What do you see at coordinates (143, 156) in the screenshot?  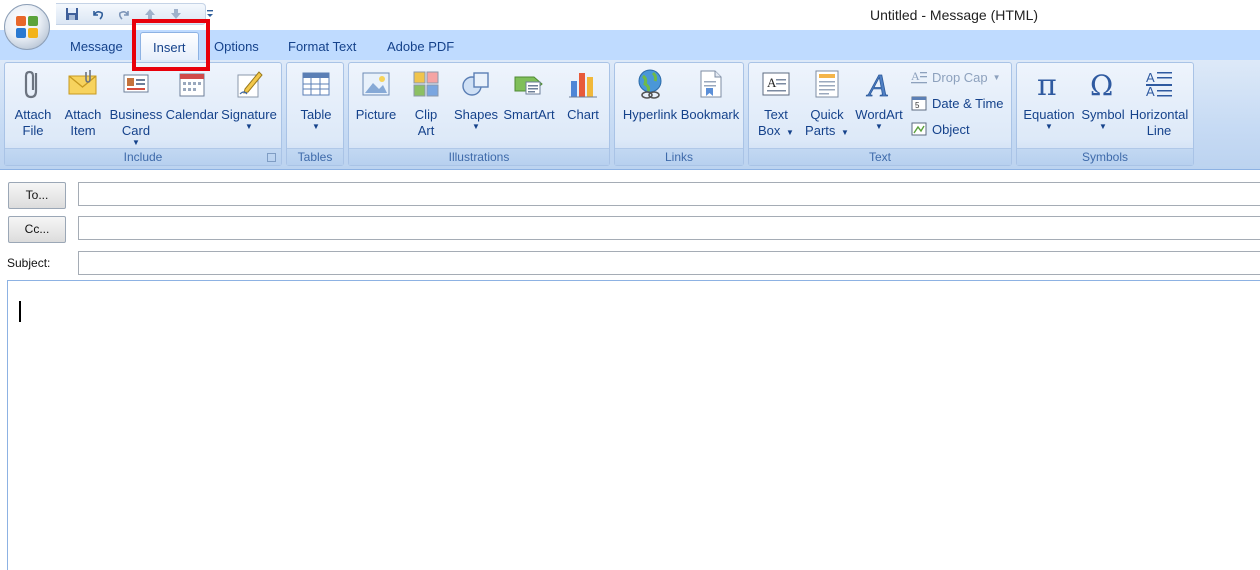 I see `group-label-include: Include` at bounding box center [143, 156].